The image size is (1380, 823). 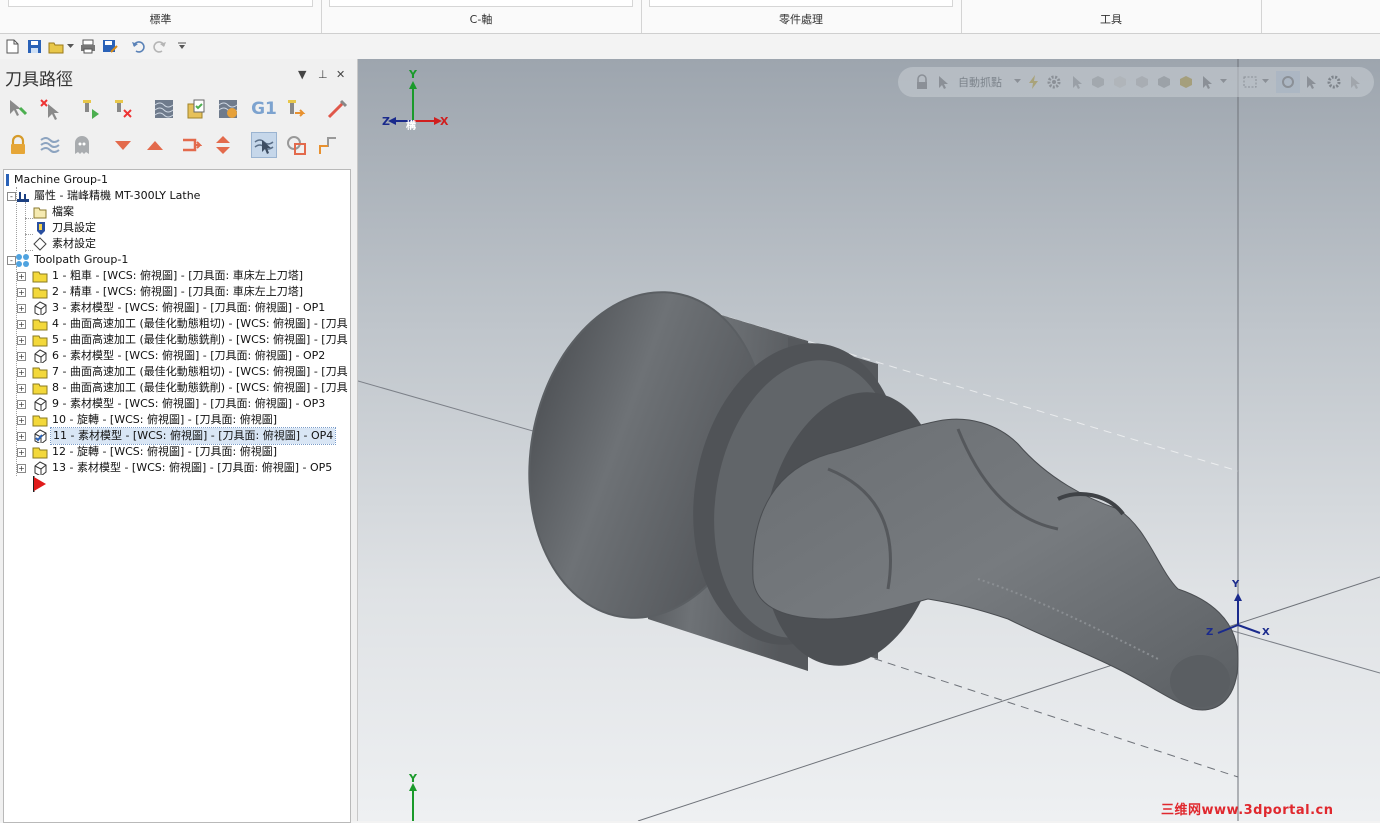 What do you see at coordinates (177, 420) in the screenshot?
I see `tree-operation-row: + 10 - 旋轉 - [WCS: 俯視圖] - [刀具面: 俯視圖]` at bounding box center [177, 420].